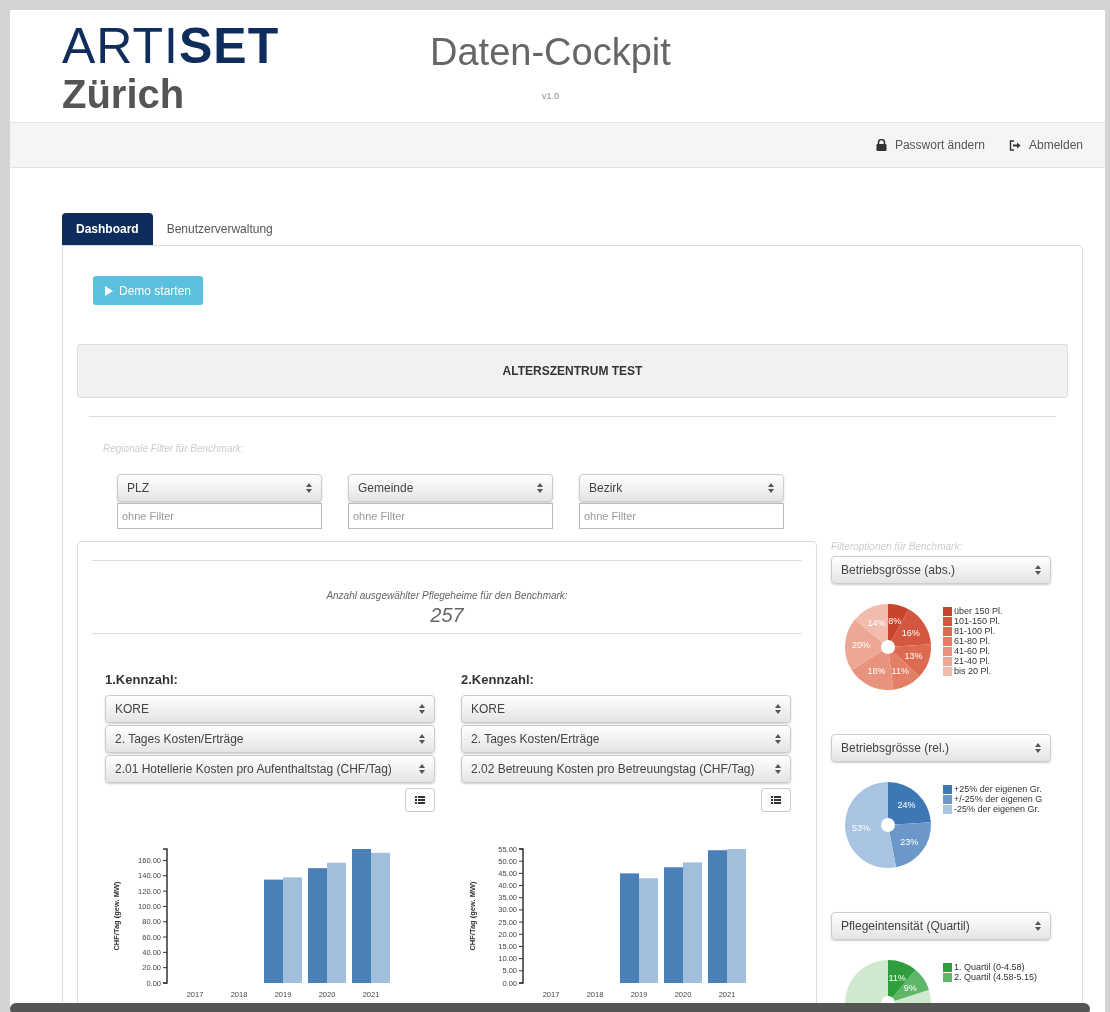 Image resolution: width=1110 pixels, height=1012 pixels. Describe the element at coordinates (124, 94) in the screenshot. I see `logo-city: Zürich` at that location.